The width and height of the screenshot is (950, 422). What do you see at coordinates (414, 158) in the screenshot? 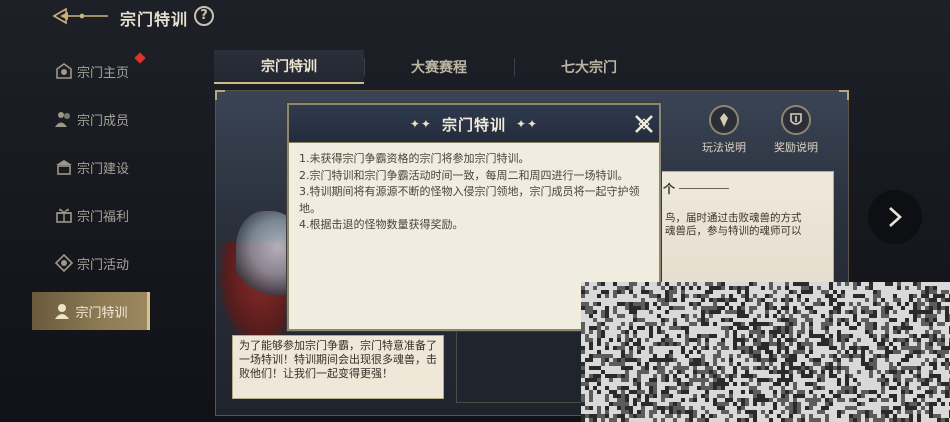
I see `rule-line: 1.未获得宗门争霸资格的宗门将参加宗门特训。` at bounding box center [414, 158].